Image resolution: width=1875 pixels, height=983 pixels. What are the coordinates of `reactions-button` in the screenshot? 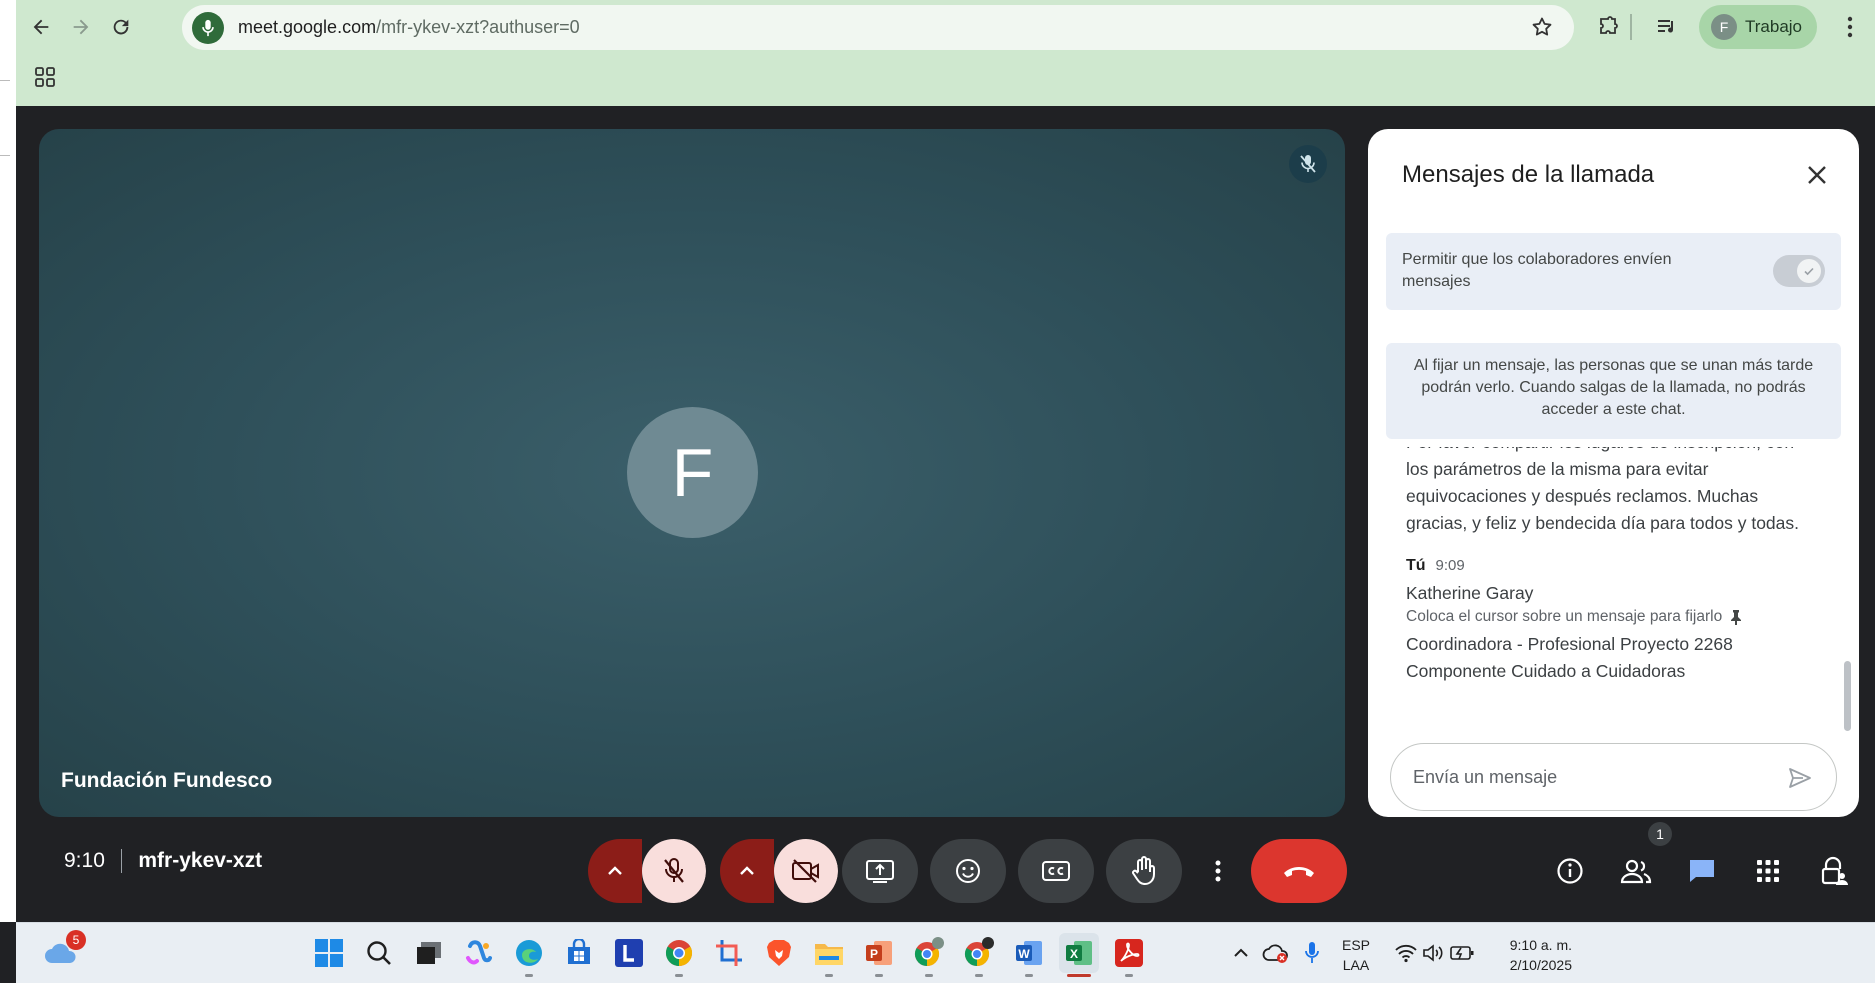 It's located at (968, 871).